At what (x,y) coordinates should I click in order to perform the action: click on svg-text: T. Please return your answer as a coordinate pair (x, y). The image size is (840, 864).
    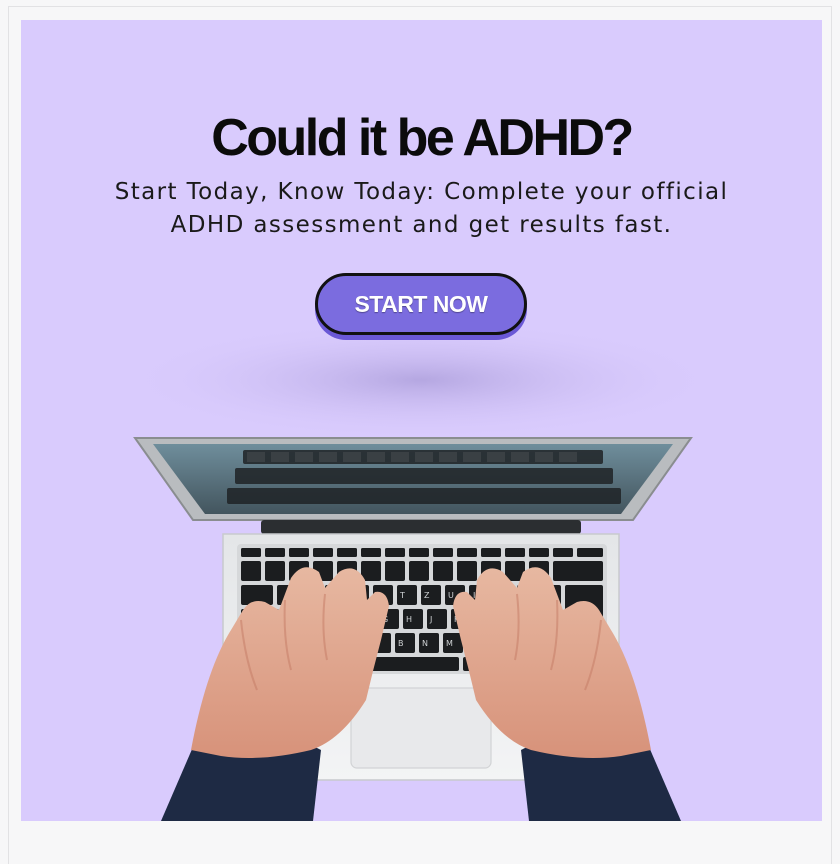
    Looking at the image, I should click on (402, 595).